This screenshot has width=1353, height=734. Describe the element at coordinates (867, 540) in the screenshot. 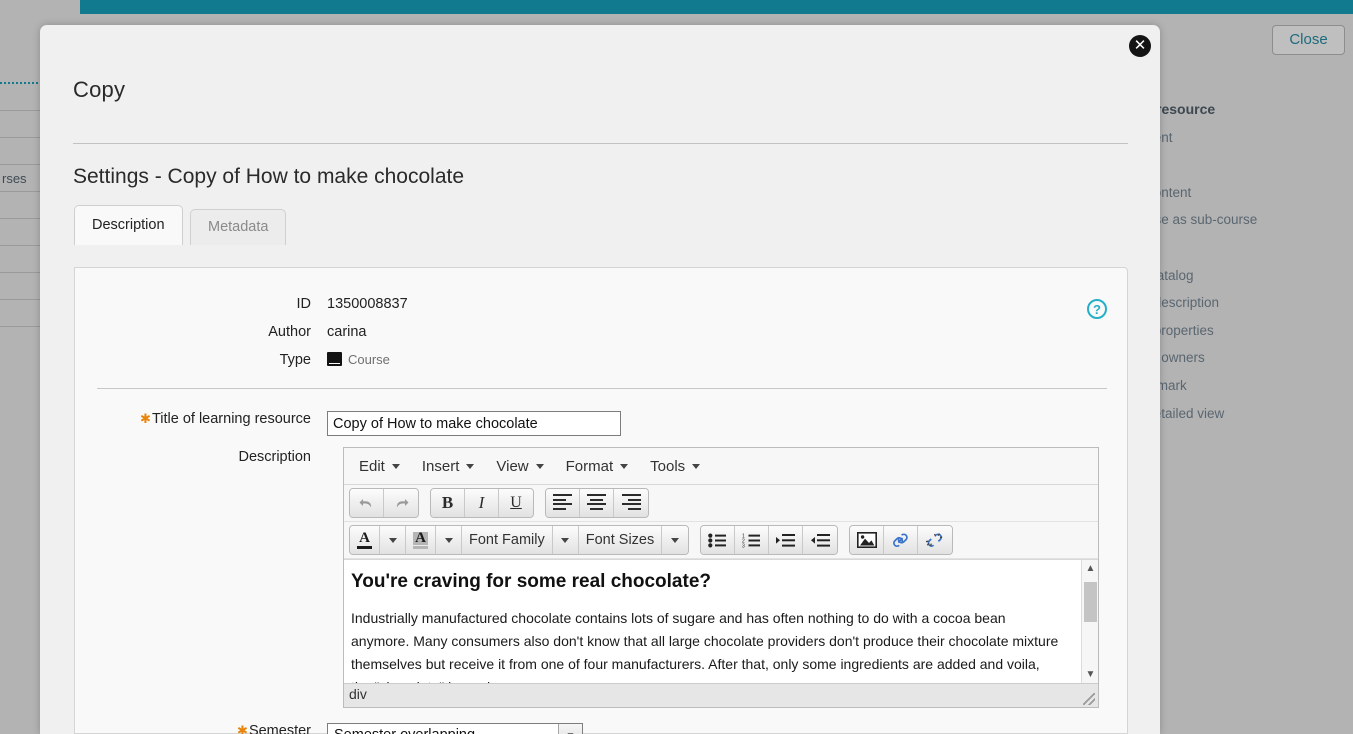

I see `image-icon` at that location.